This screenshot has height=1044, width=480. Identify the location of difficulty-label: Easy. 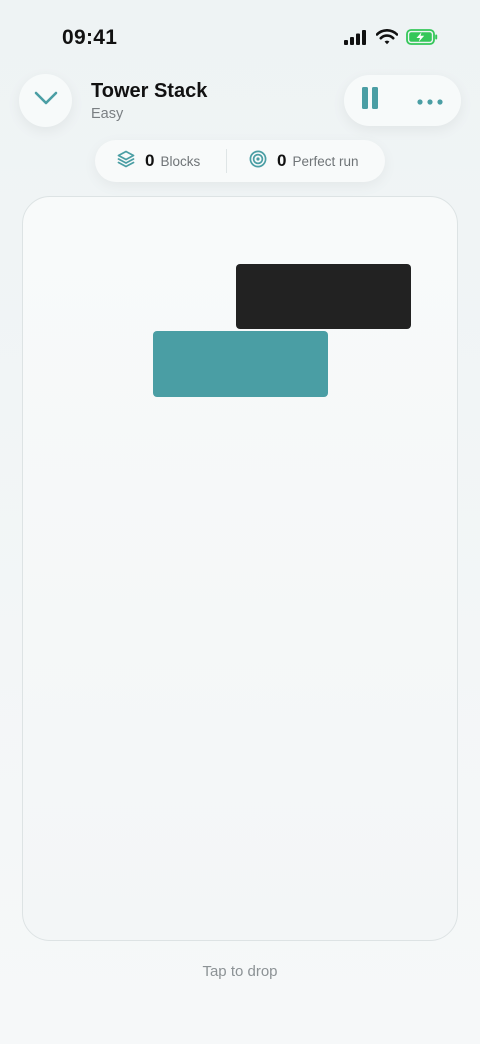
(107, 114).